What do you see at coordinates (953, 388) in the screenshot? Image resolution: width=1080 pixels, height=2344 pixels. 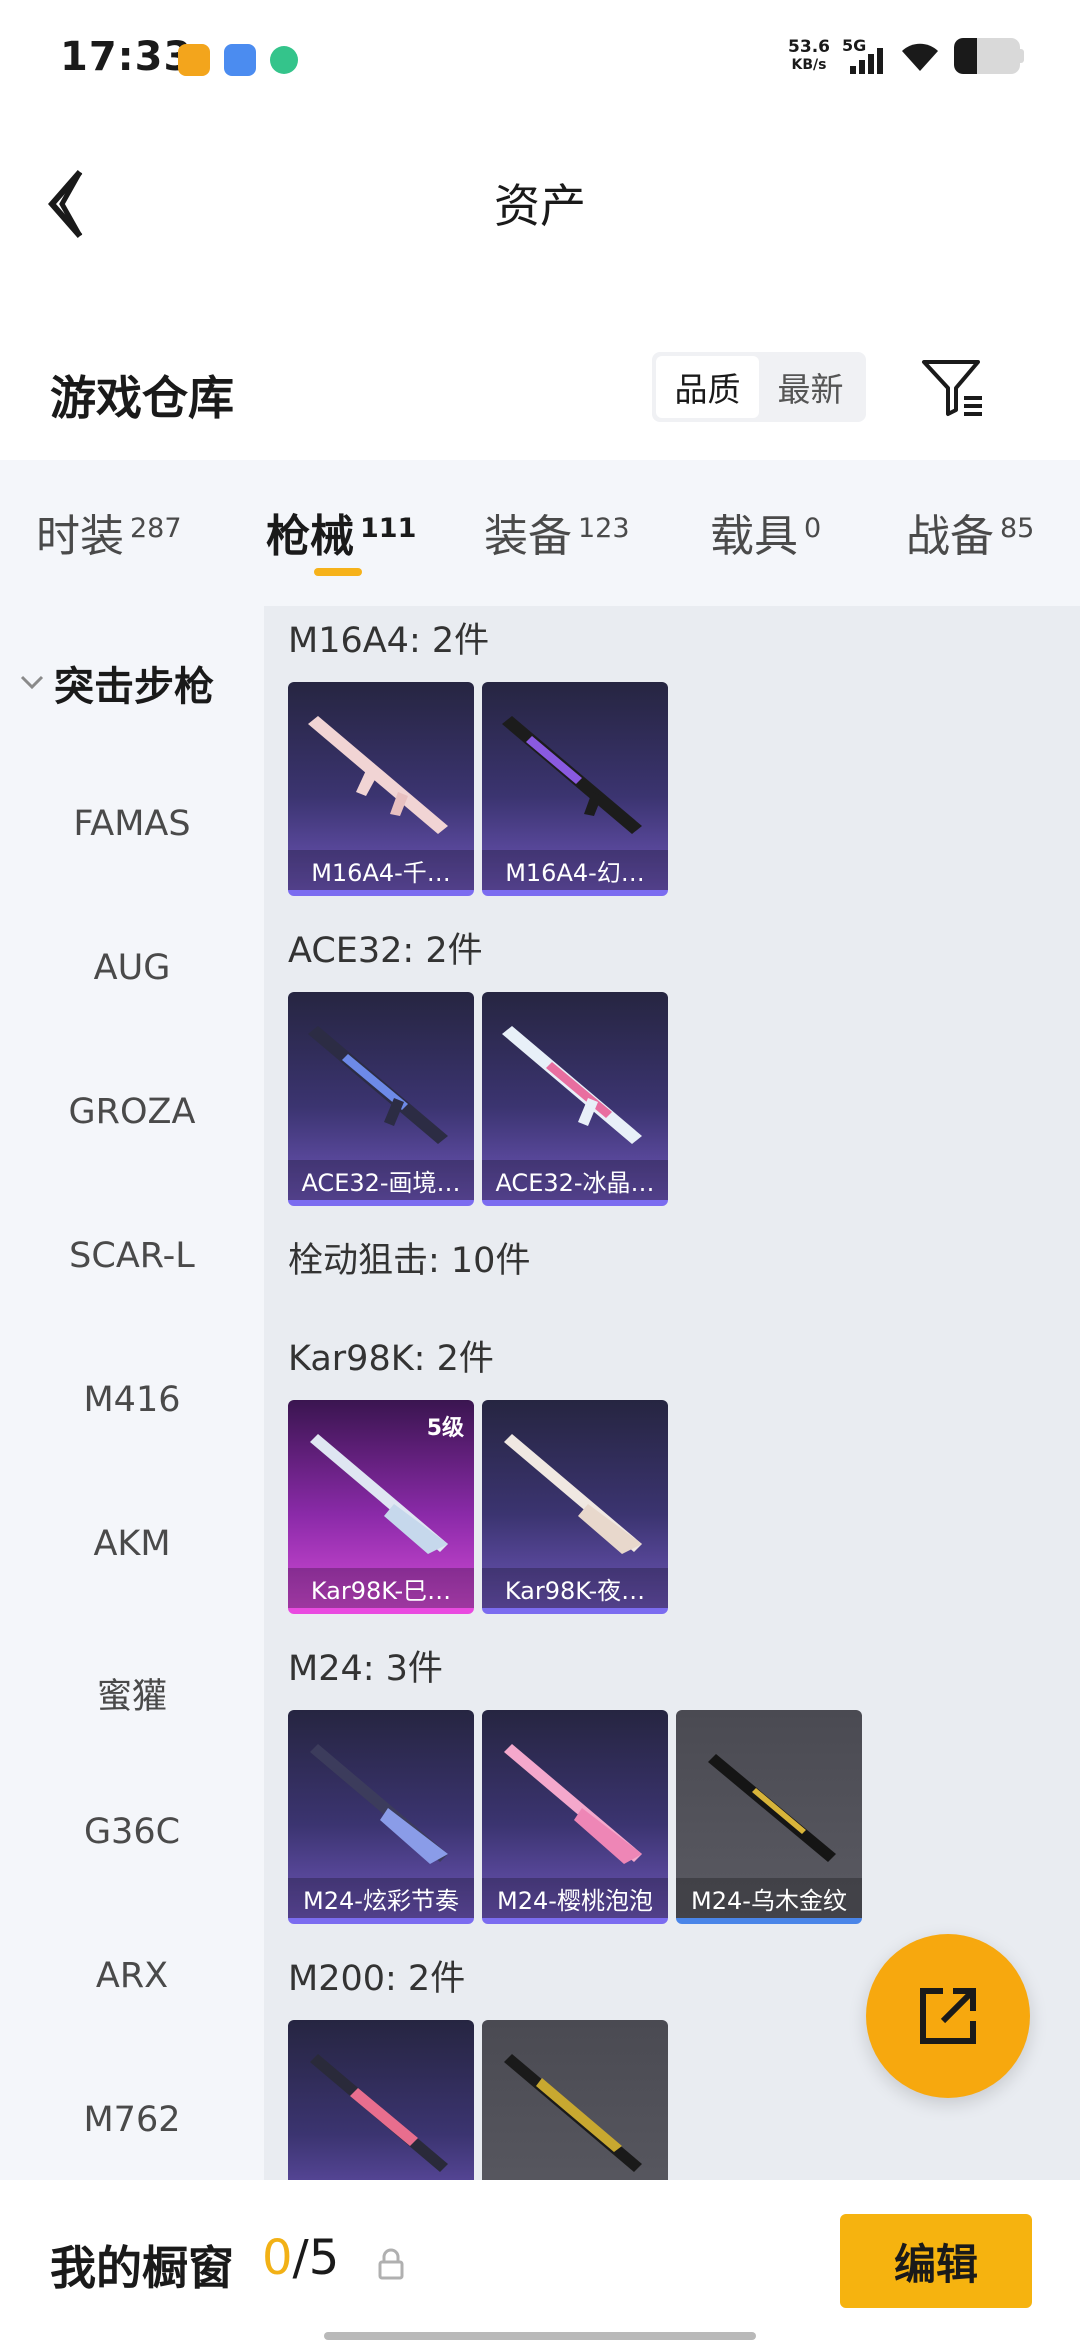 I see `filter-icon` at bounding box center [953, 388].